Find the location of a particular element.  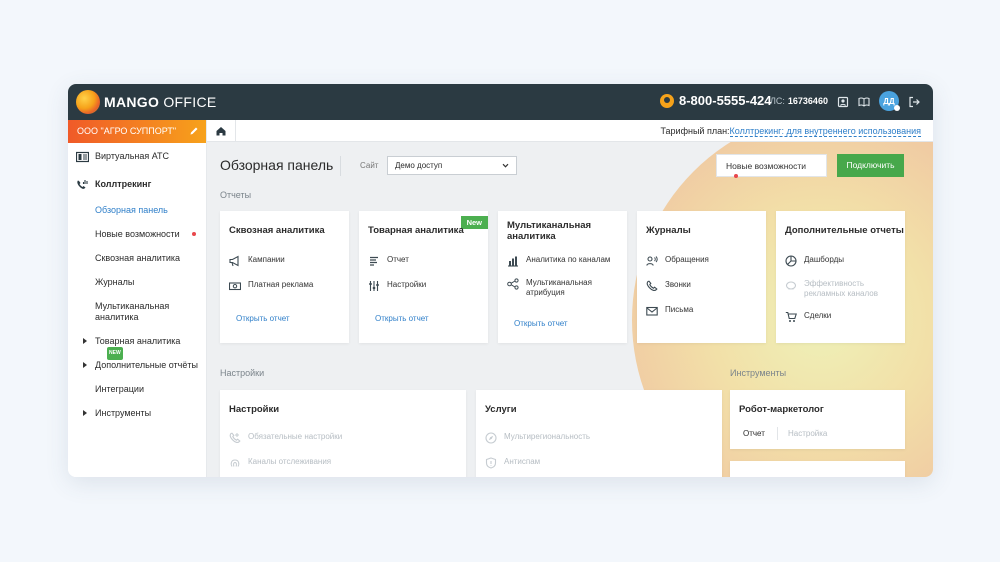

card-item-settings: Настройки is located at coordinates (397, 286).